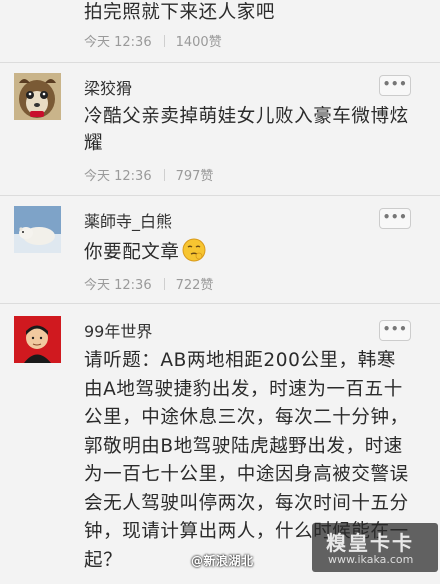  I want to click on like-count: 797赞, so click(195, 174).